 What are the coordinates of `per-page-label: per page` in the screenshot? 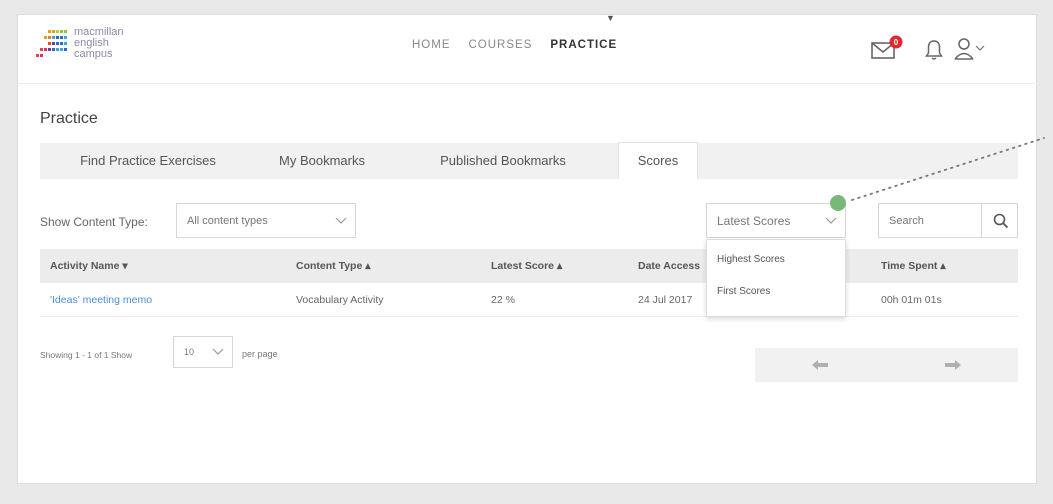 It's located at (260, 354).